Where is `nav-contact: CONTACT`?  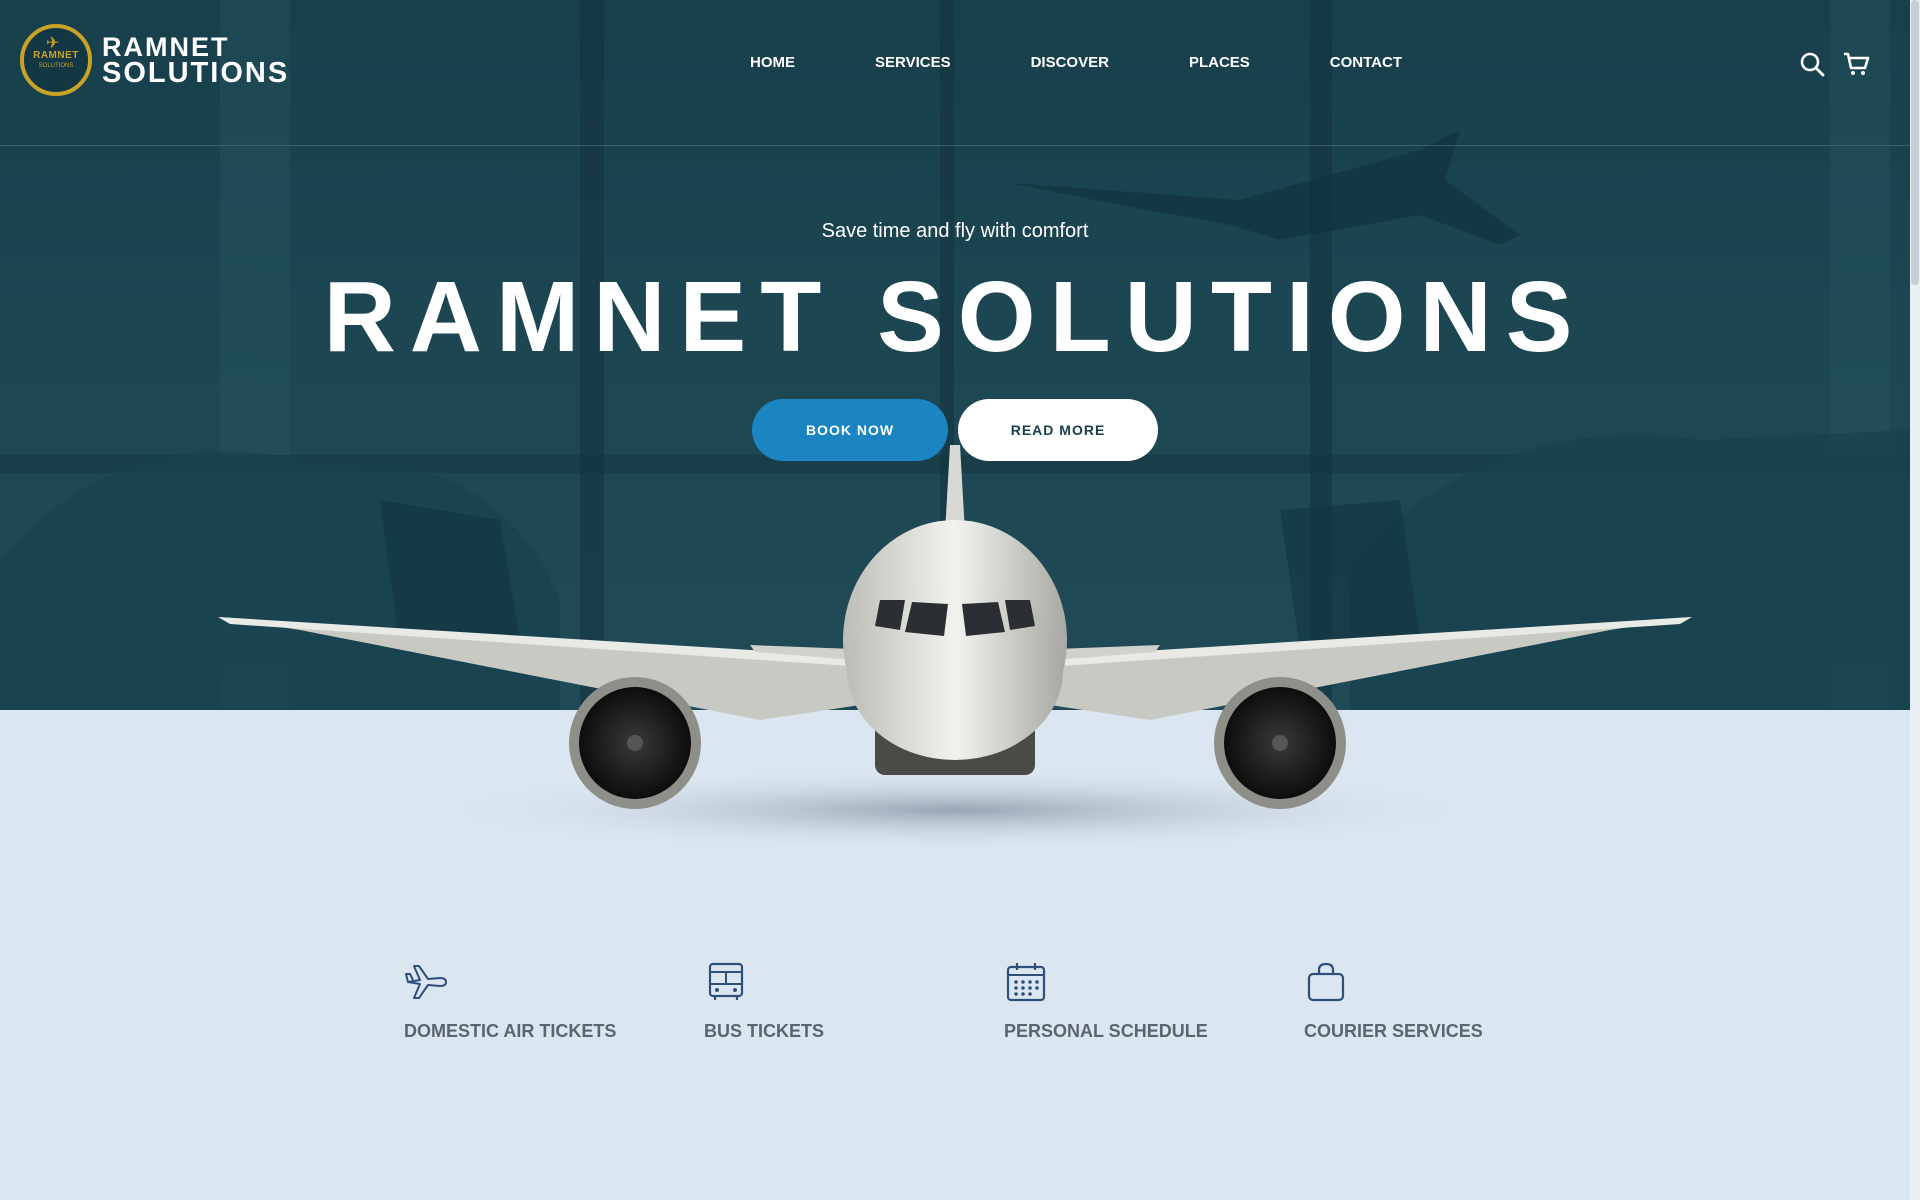
nav-contact: CONTACT is located at coordinates (1366, 62).